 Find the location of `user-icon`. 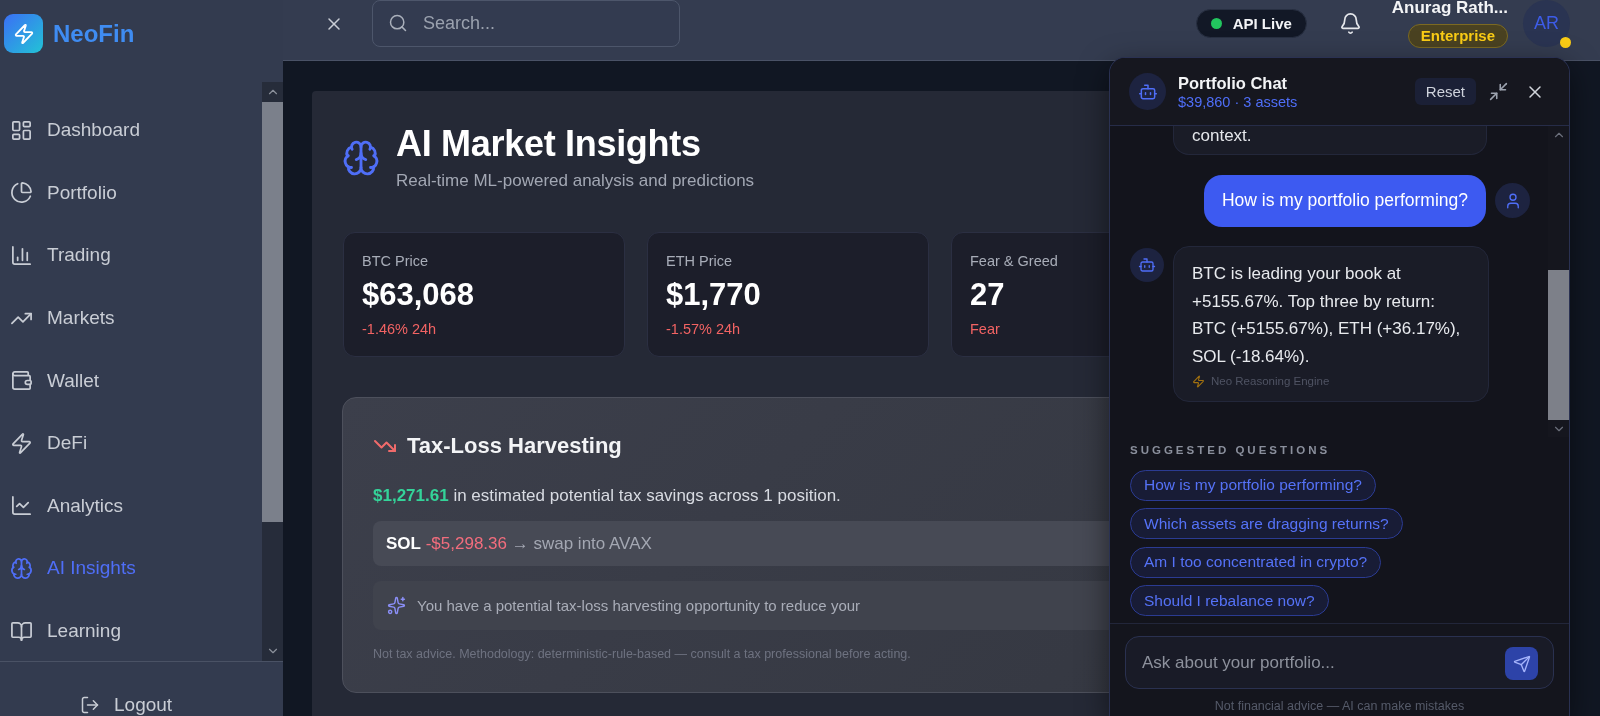

user-icon is located at coordinates (1512, 200).